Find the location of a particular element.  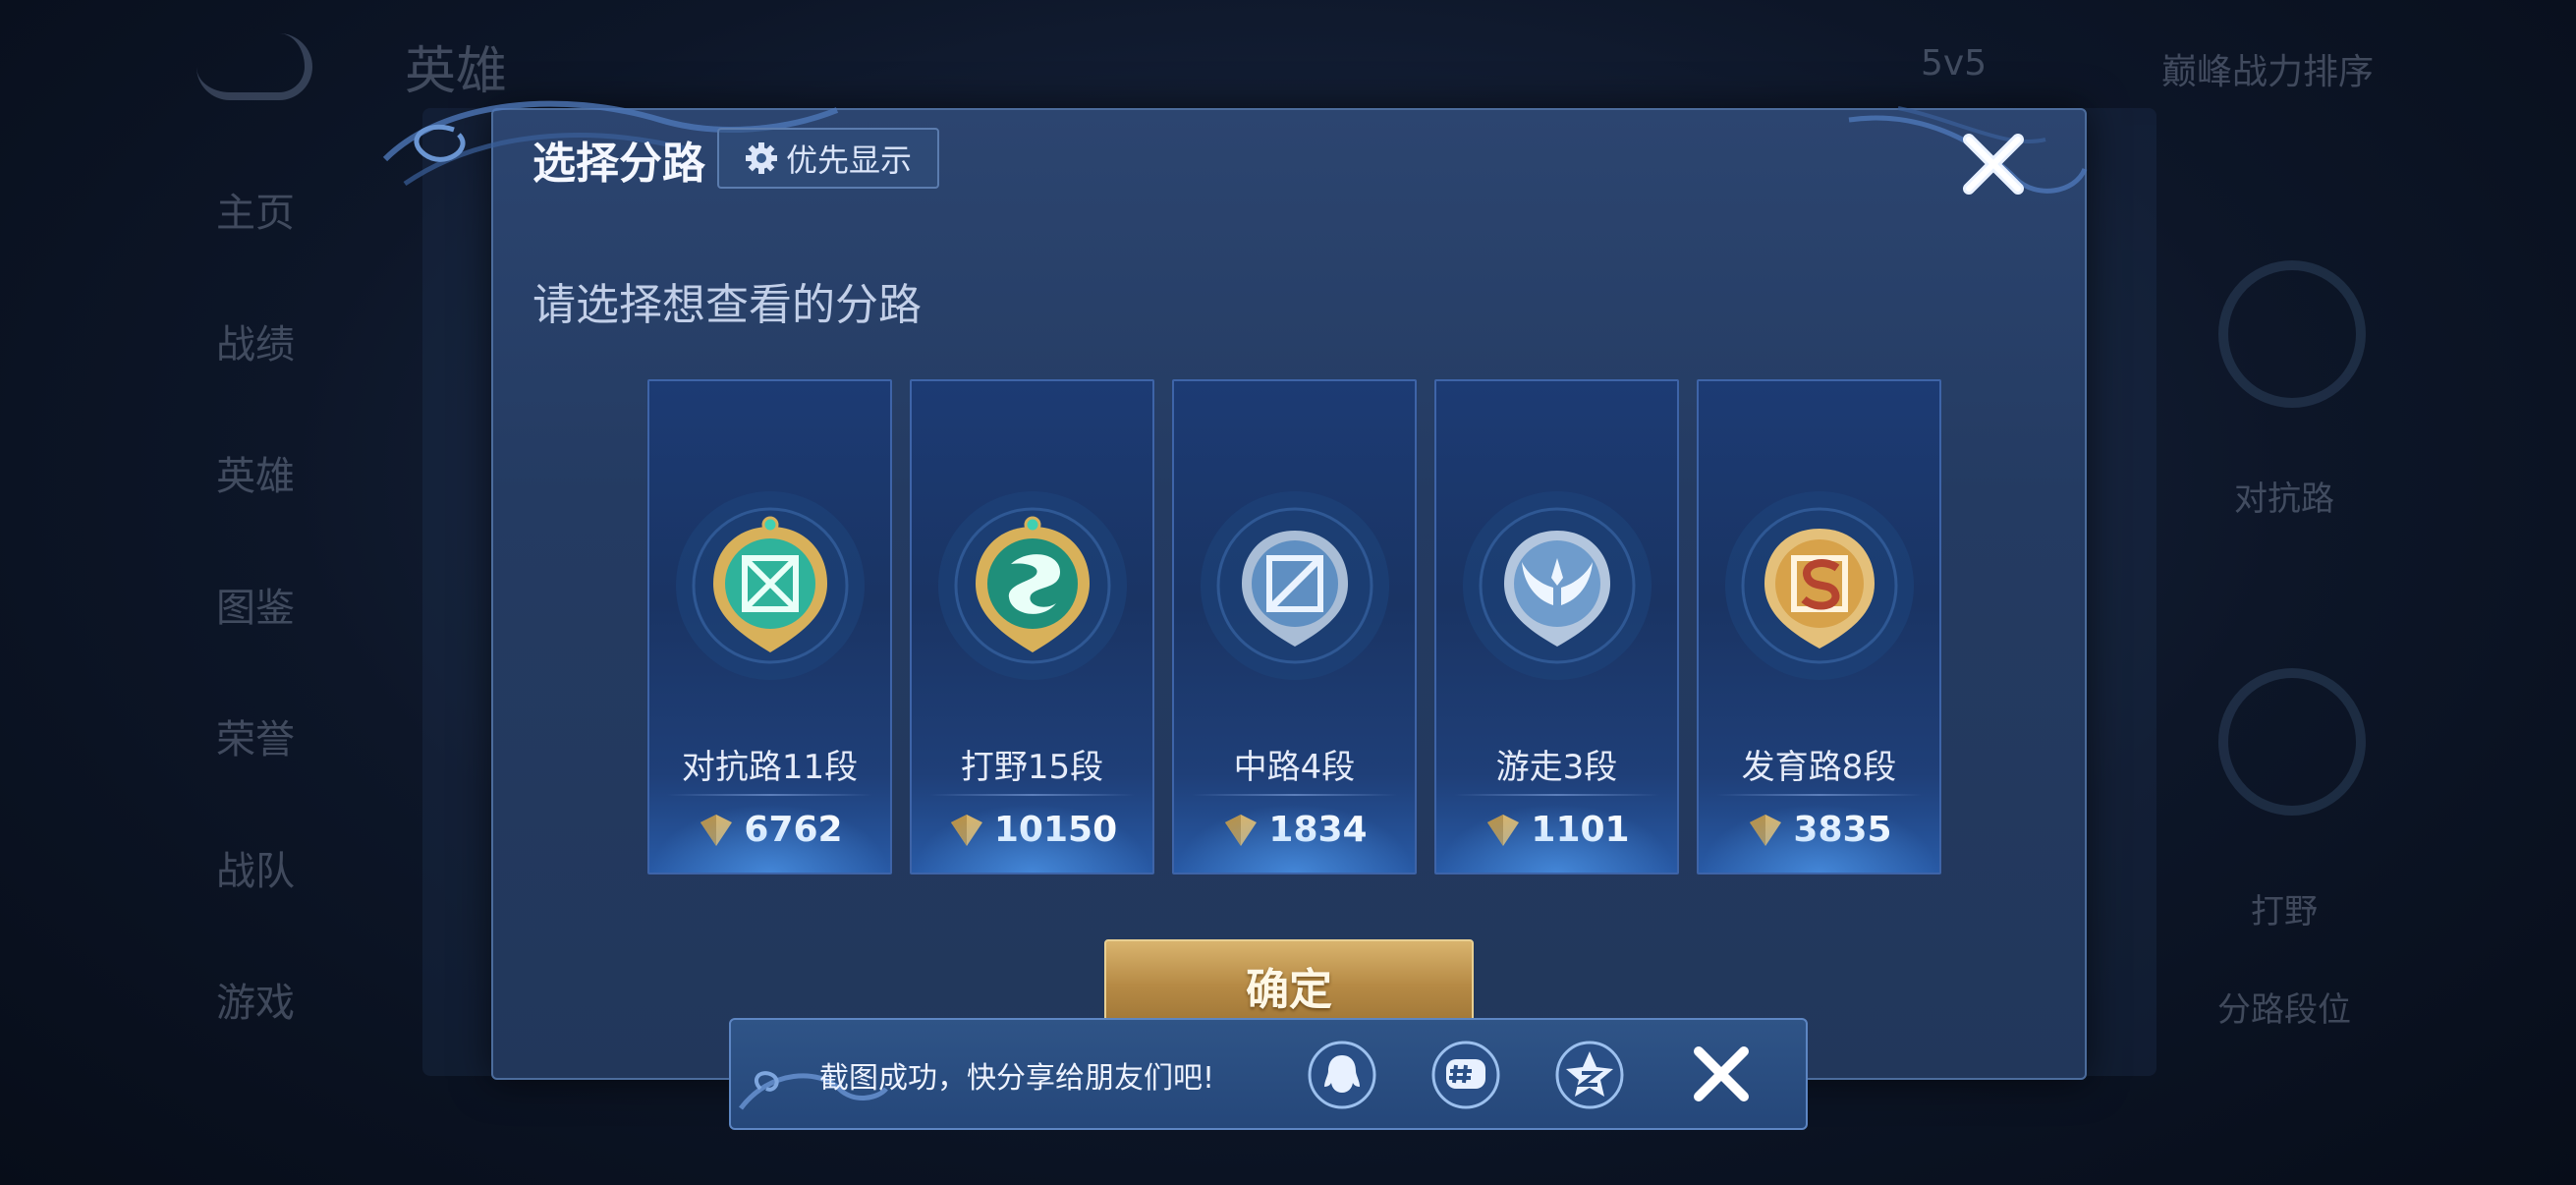

lane-name: 打野15段 is located at coordinates (1032, 768).